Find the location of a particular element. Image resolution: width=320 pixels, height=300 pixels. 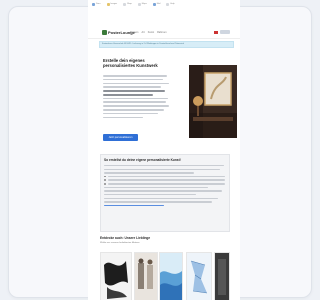

recommendations-subtitle: Wähle aus unseren beliebtesten Motiven is located at coordinates (120, 243).